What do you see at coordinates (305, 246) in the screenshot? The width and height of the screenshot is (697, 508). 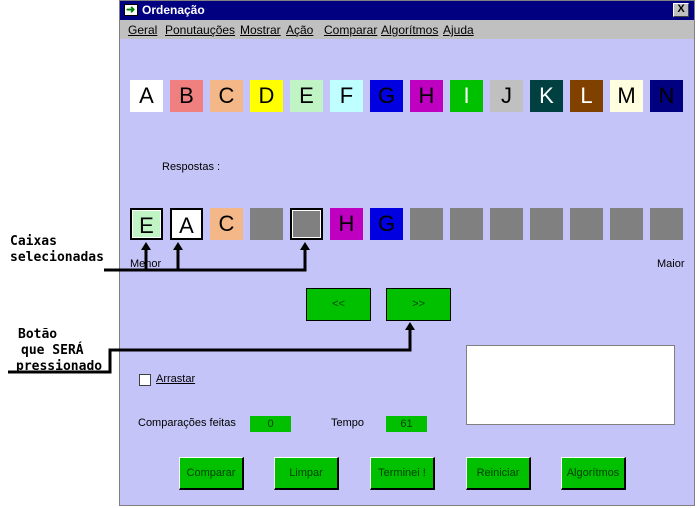 I see `arrowhead-empty` at bounding box center [305, 246].